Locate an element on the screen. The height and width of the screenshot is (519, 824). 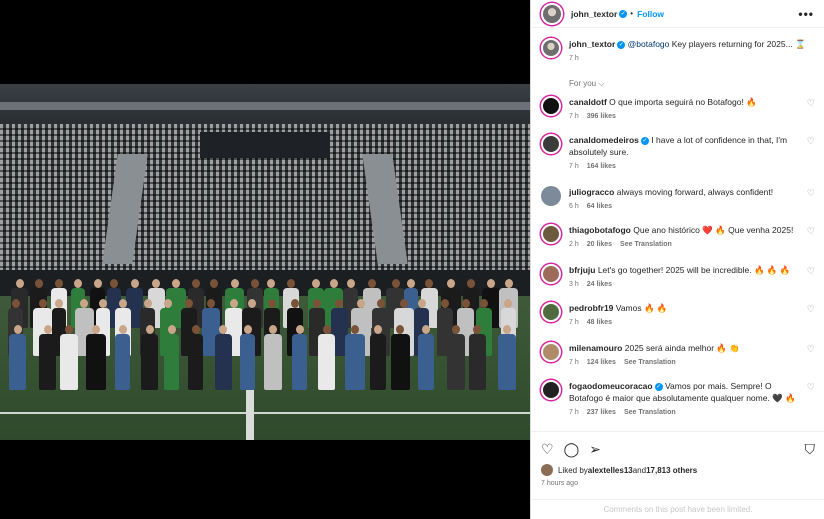
author-username: john_textor is located at coordinates (594, 14).